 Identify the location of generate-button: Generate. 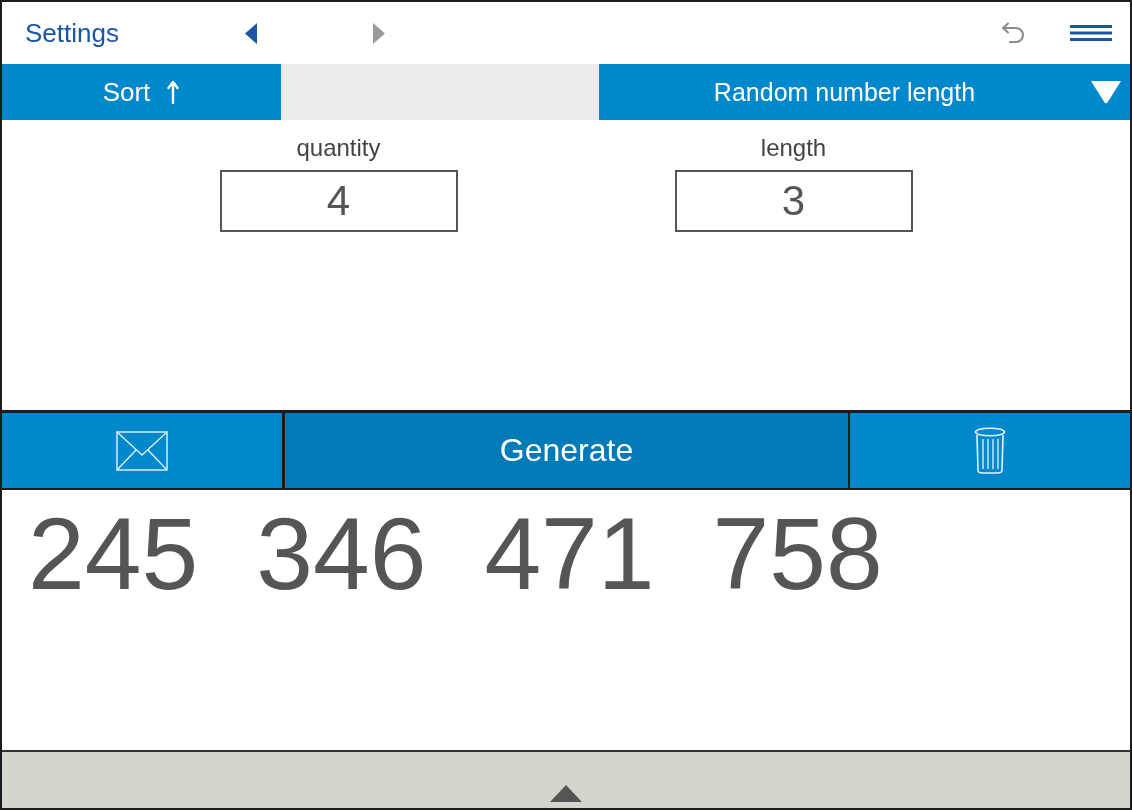
(567, 450).